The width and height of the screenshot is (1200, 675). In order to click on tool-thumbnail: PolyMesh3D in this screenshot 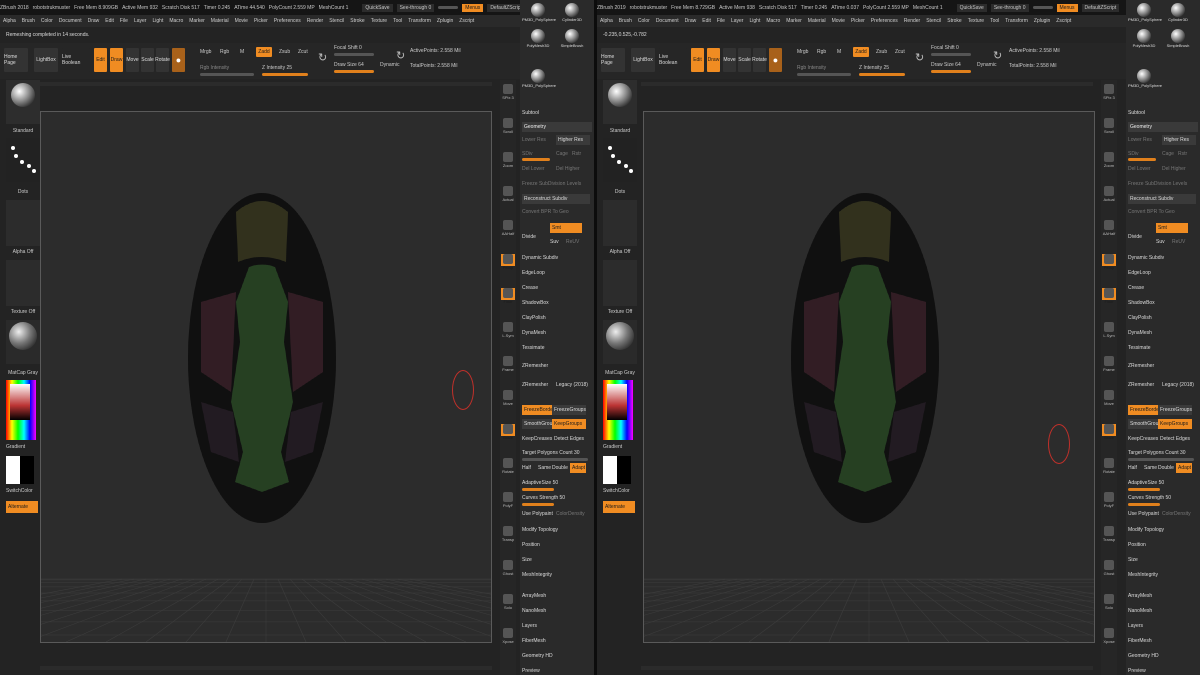, I will do `click(1144, 41)`.